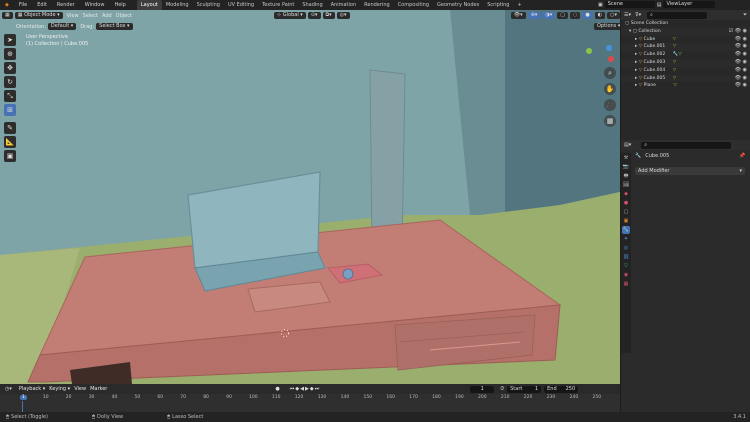 The width and height of the screenshot is (750, 422). What do you see at coordinates (685, 24) in the screenshot?
I see `scene-collection-row: ▢ Scene Collection` at bounding box center [685, 24].